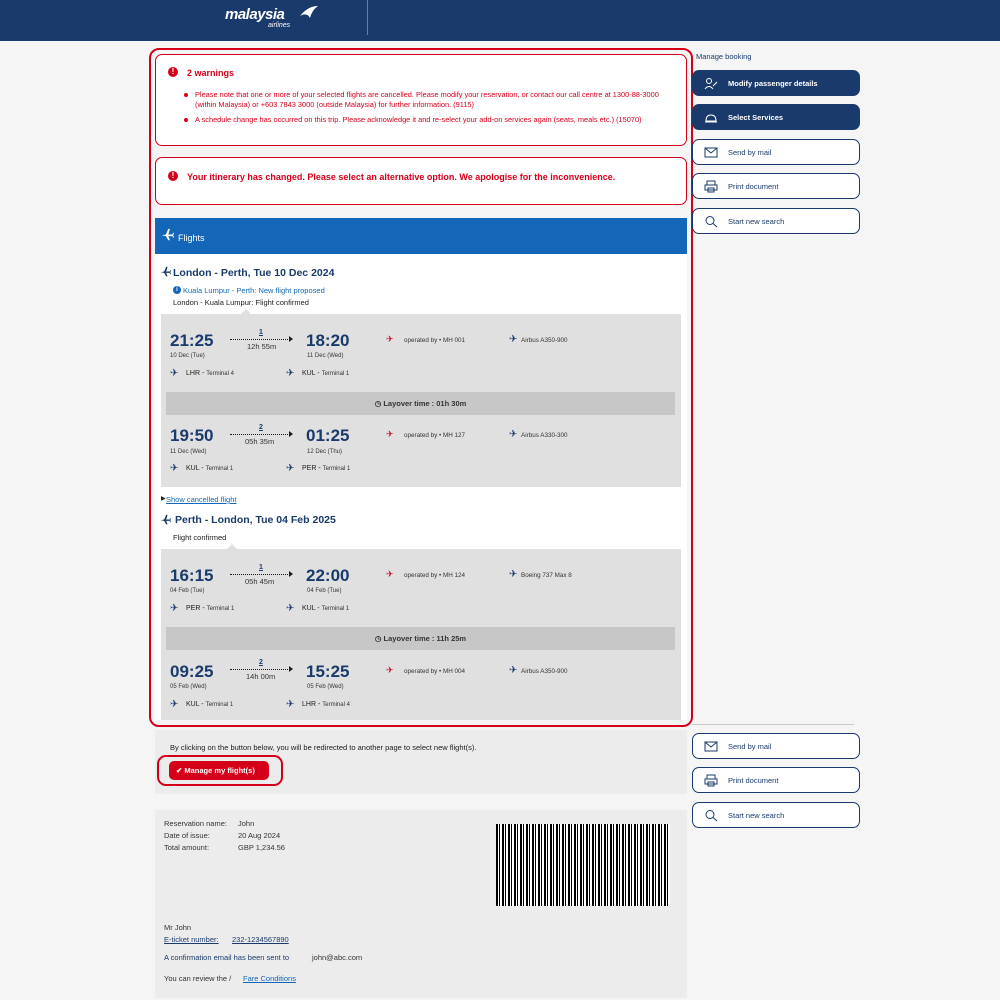  What do you see at coordinates (246, 823) in the screenshot?
I see `reservation-name: John` at bounding box center [246, 823].